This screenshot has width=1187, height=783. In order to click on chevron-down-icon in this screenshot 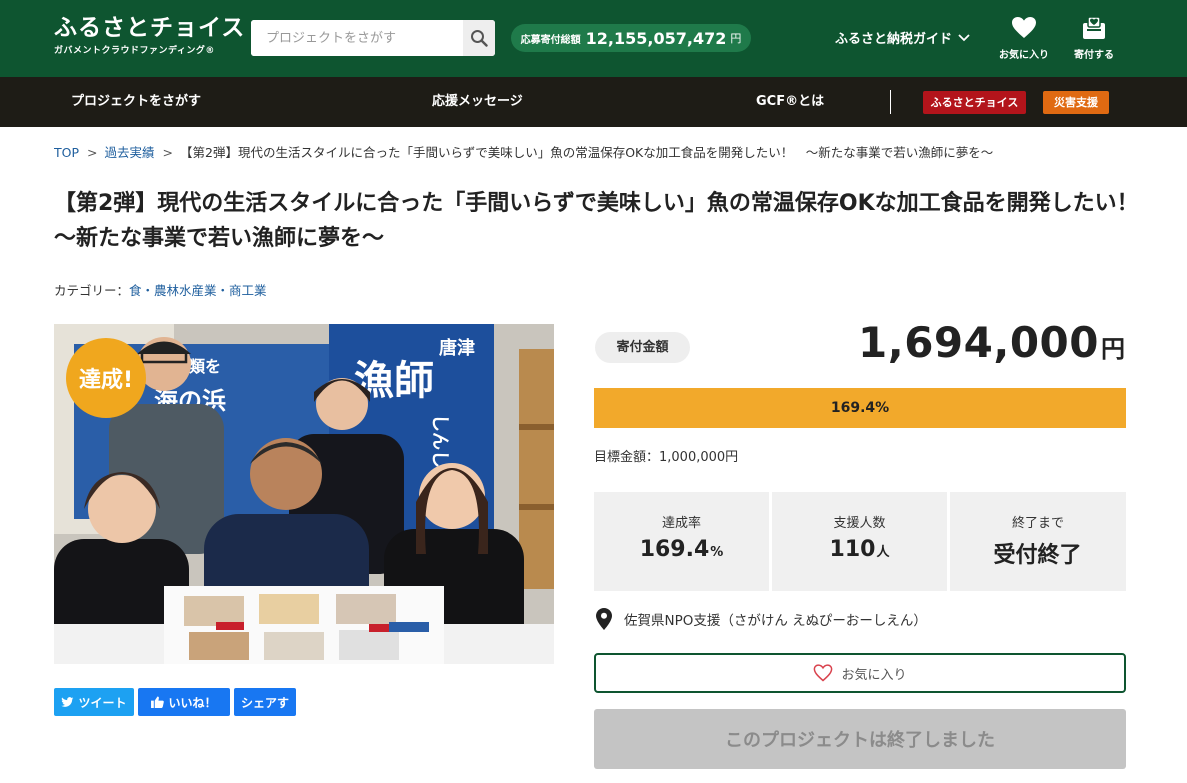, I will do `click(964, 37)`.